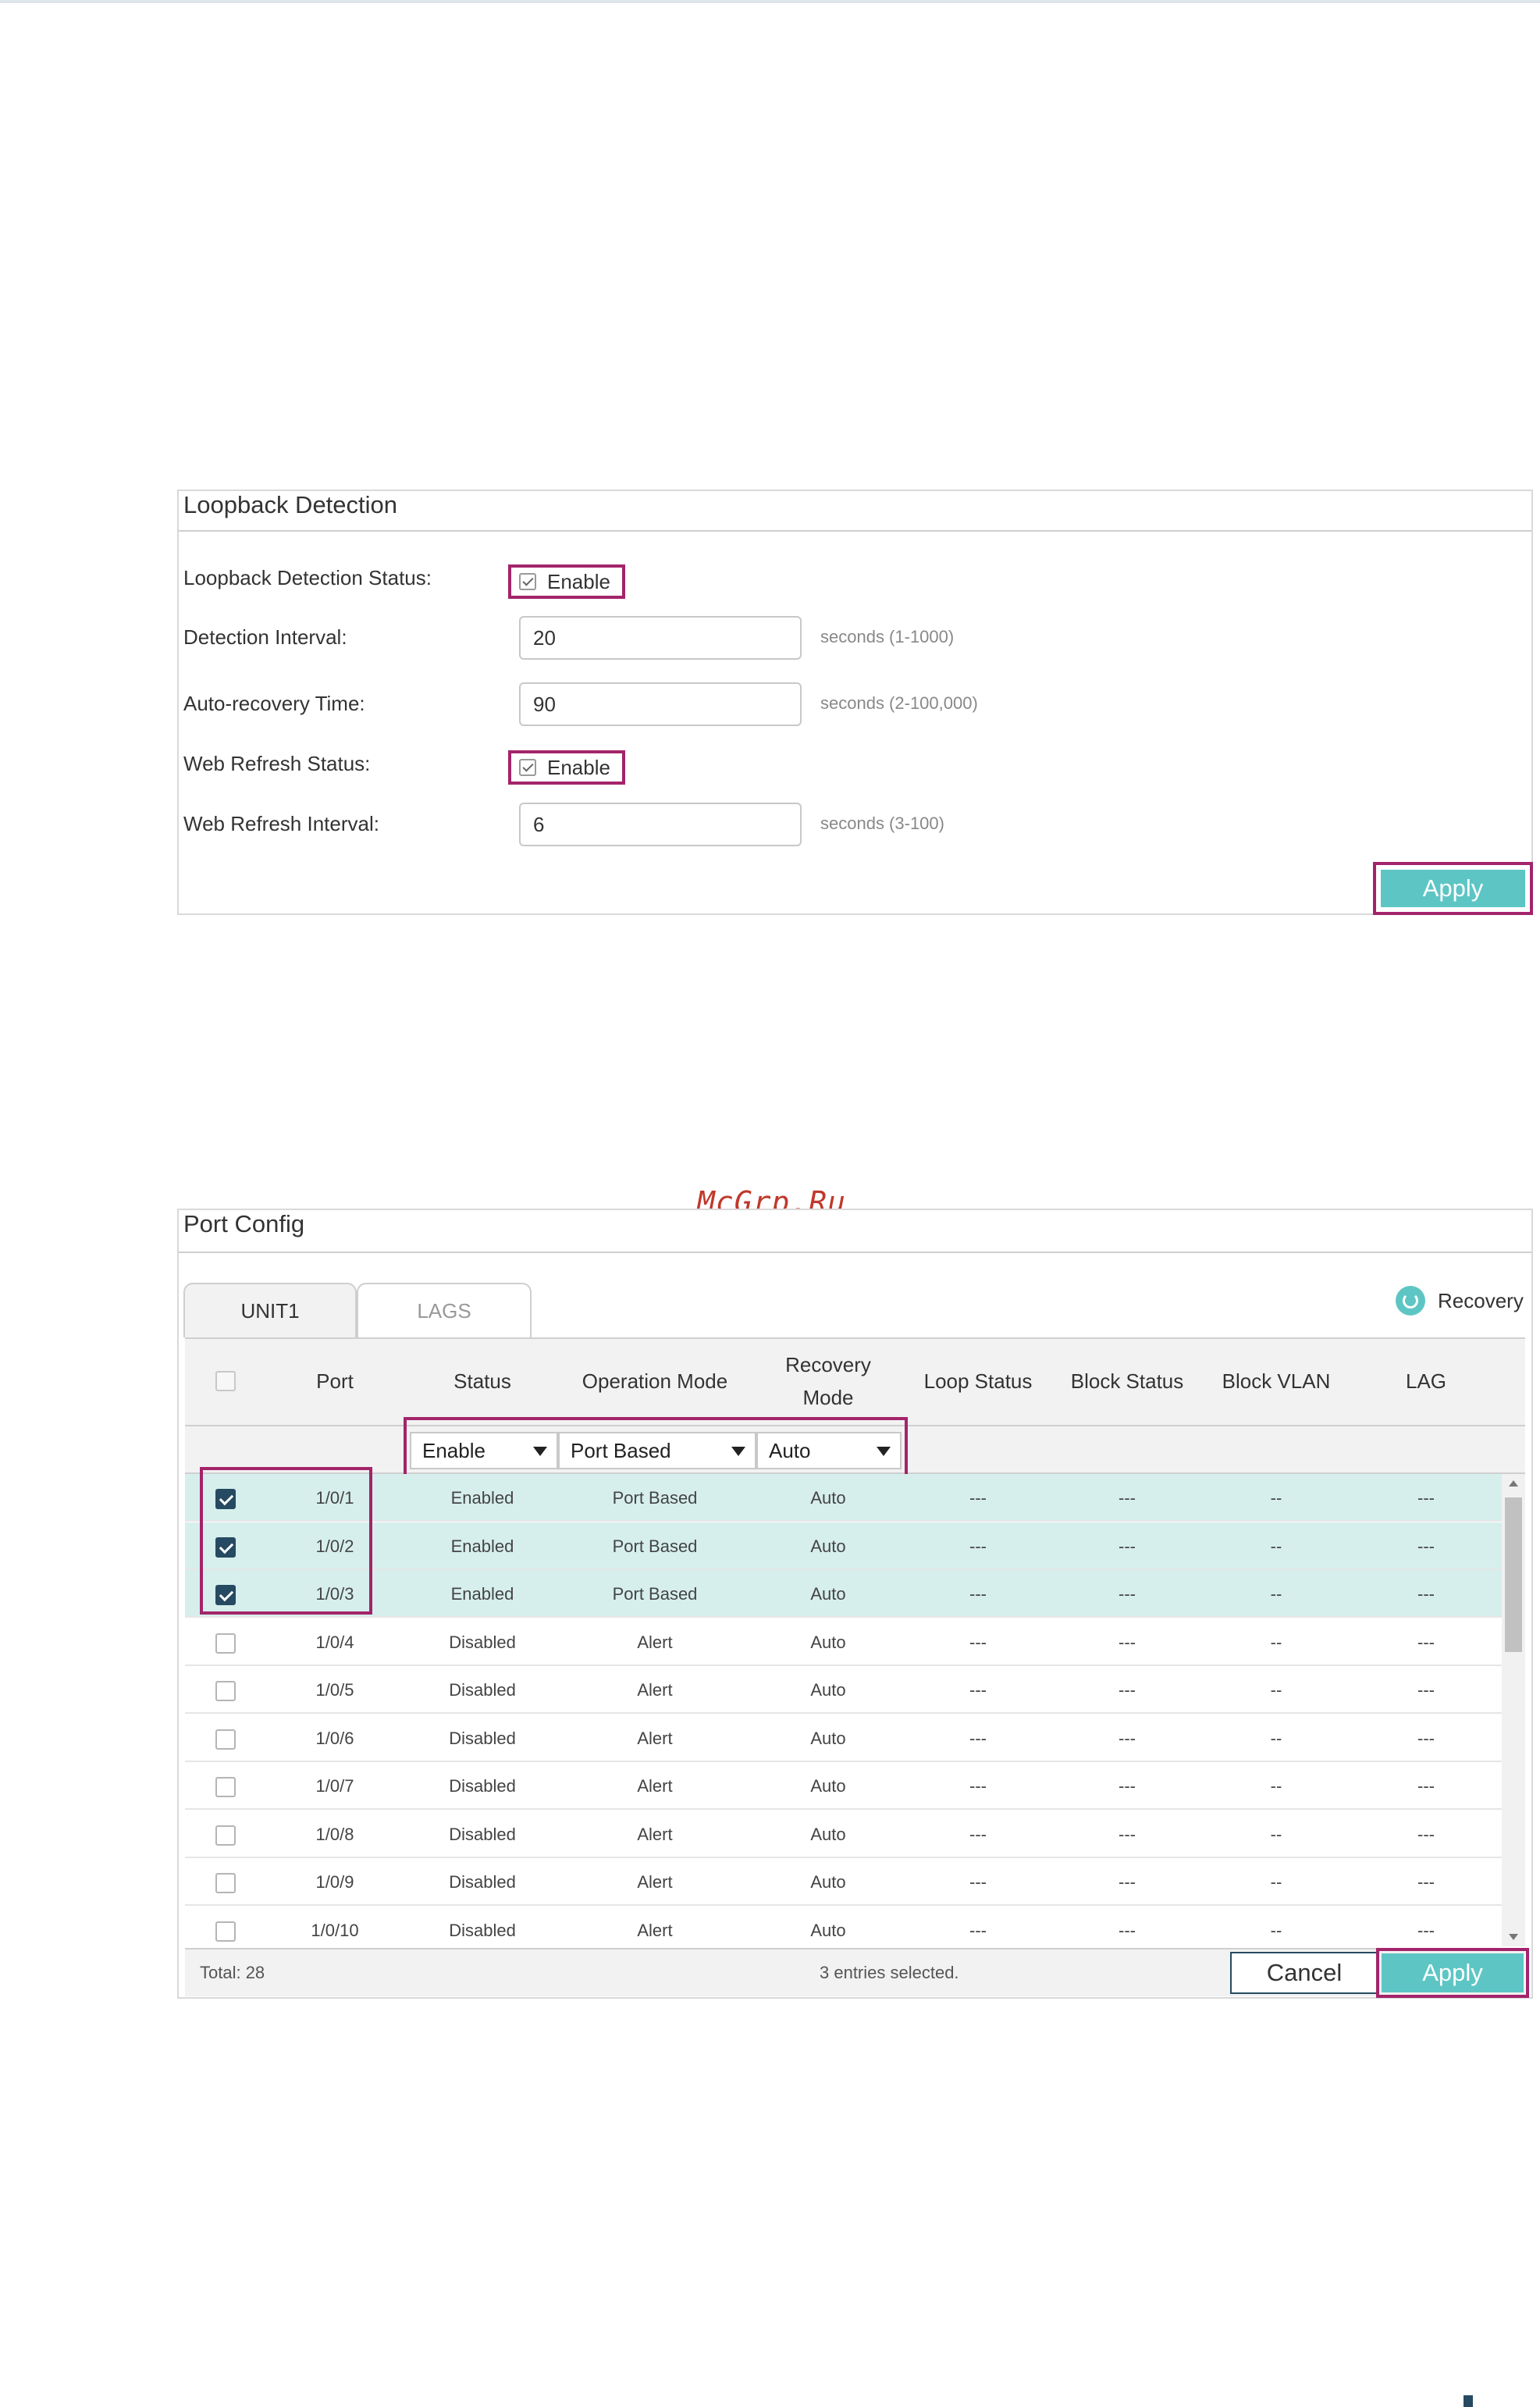  I want to click on cell-port: 1/0/9, so click(334, 1882).